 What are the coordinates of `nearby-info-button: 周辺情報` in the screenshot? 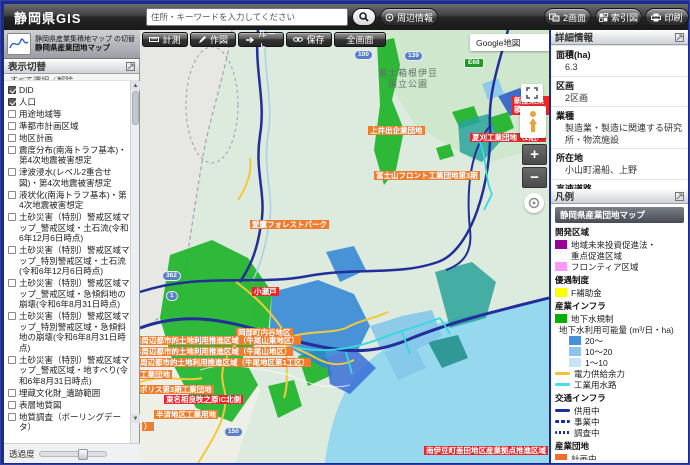 It's located at (409, 17).